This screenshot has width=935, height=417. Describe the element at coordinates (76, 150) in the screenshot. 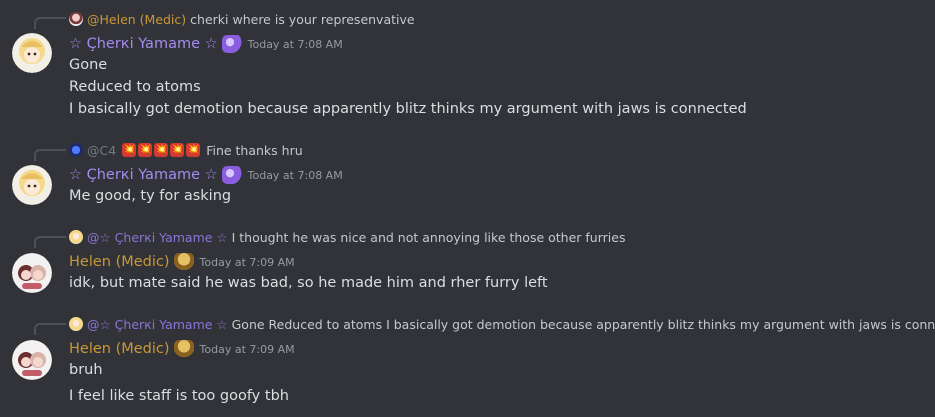

I see `c4-mini-avatar-icon` at that location.